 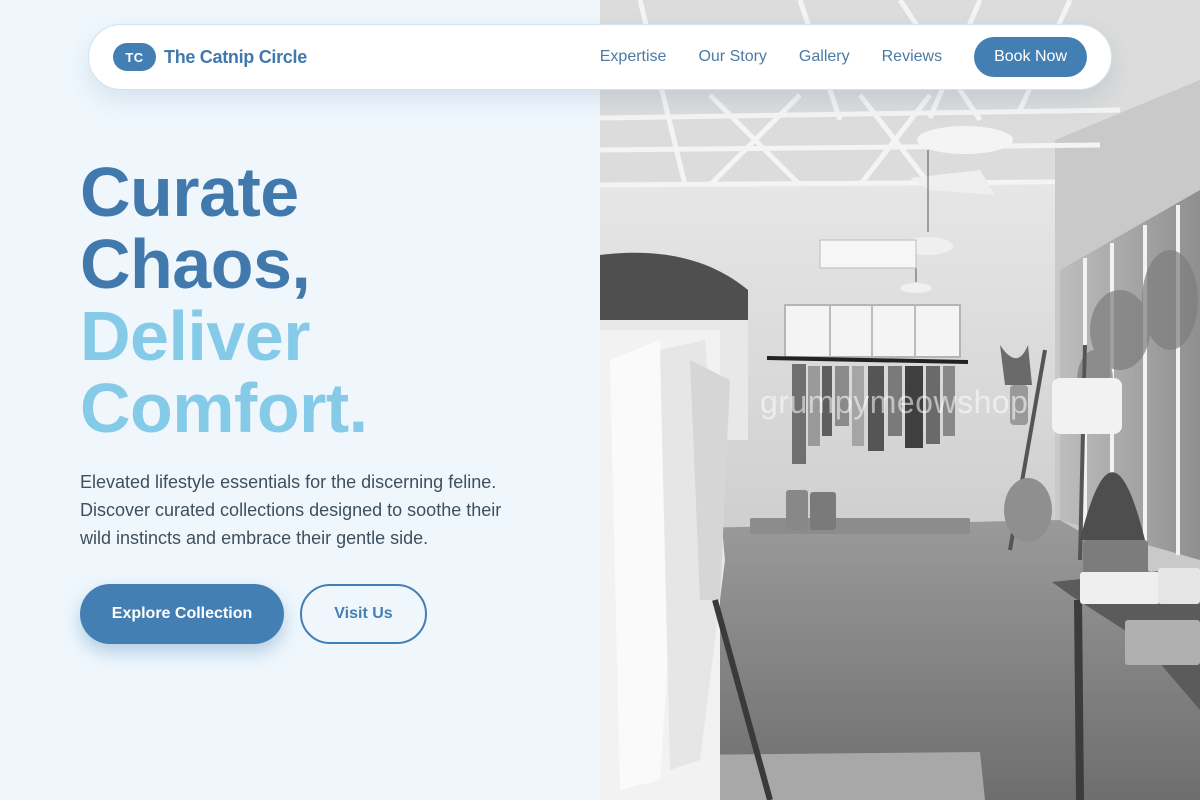 What do you see at coordinates (894, 402) in the screenshot?
I see `photo-watermark: grumpymeowshop` at bounding box center [894, 402].